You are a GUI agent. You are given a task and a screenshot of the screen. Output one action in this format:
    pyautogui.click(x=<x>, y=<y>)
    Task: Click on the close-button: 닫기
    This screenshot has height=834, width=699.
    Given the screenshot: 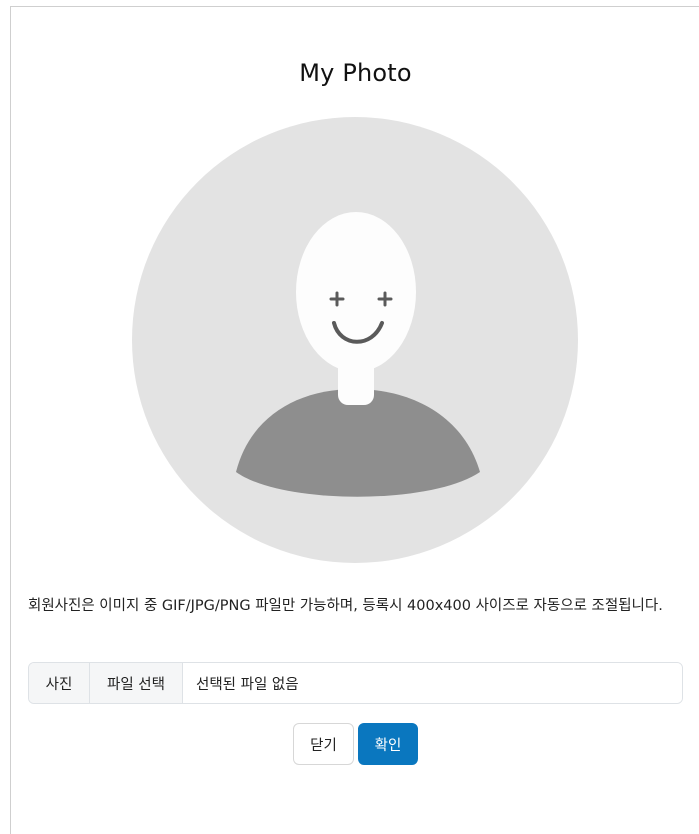 What is the action you would take?
    pyautogui.click(x=323, y=744)
    